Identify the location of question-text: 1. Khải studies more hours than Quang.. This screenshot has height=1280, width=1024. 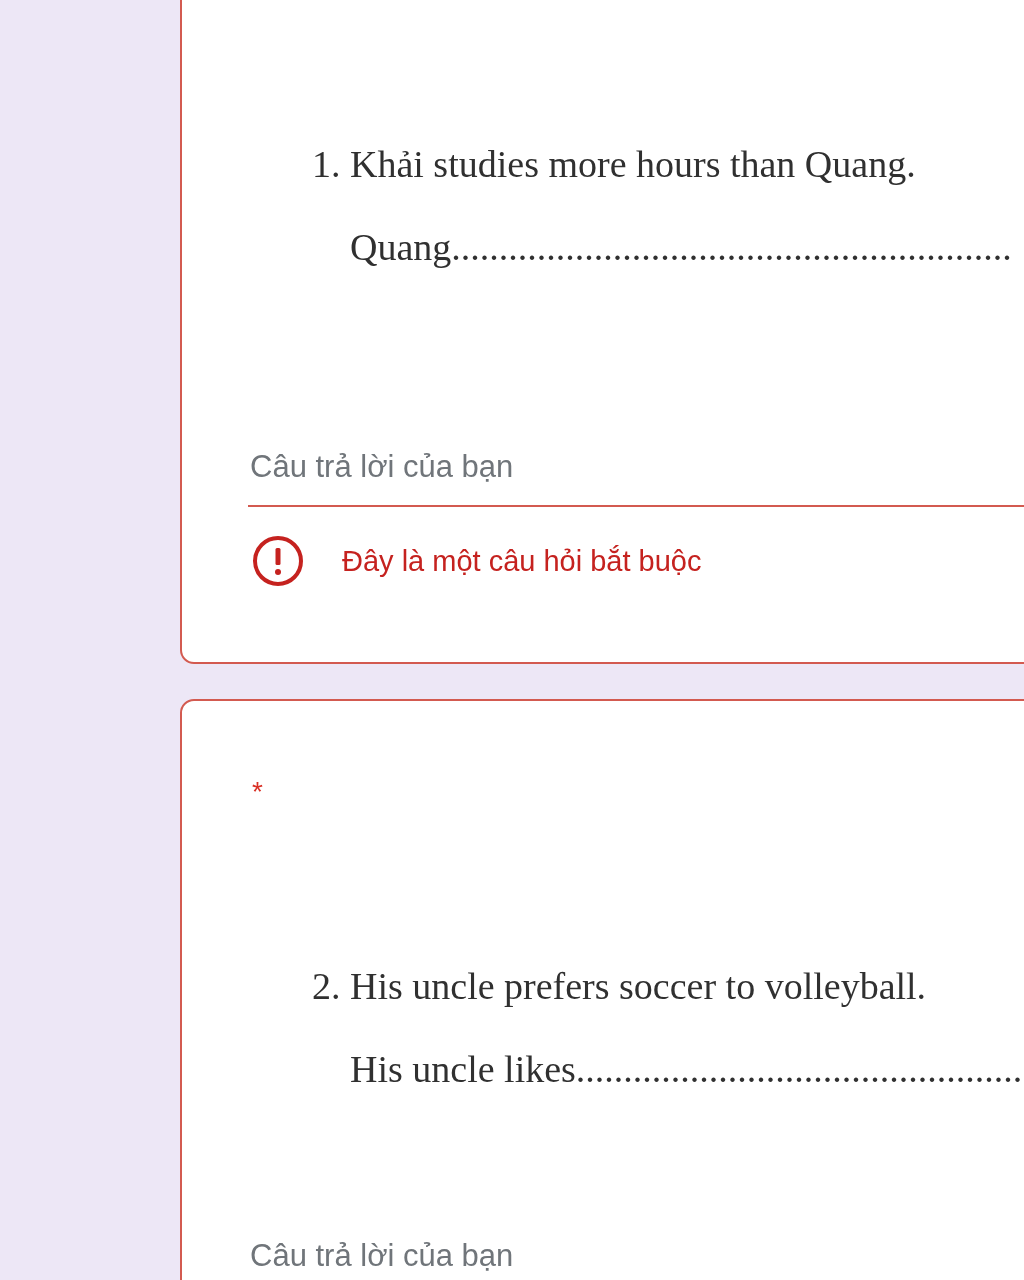
(614, 164).